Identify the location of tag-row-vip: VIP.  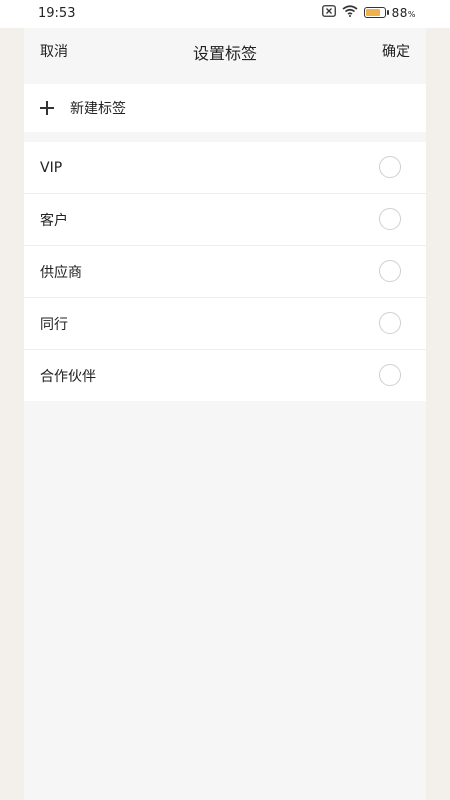
(225, 168).